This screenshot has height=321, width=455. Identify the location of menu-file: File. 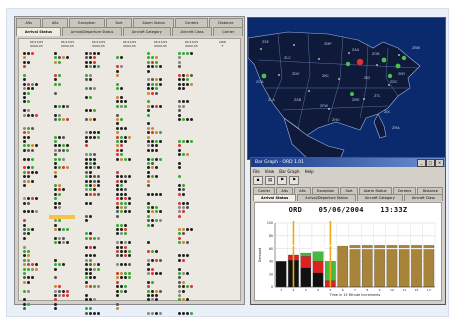
(256, 171).